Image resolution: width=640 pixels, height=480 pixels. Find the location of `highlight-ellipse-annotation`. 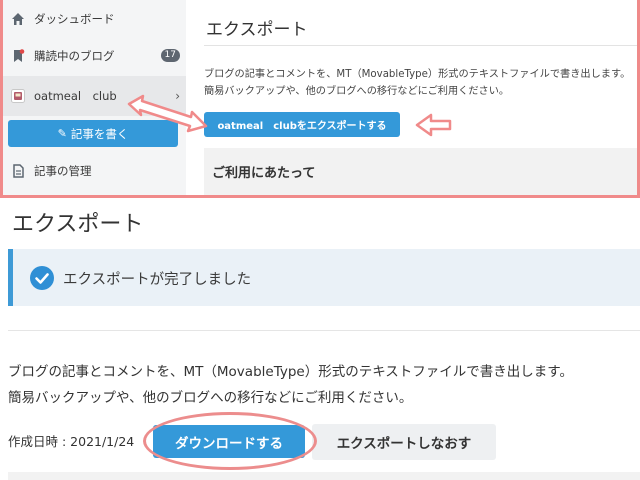

highlight-ellipse-annotation is located at coordinates (230, 441).